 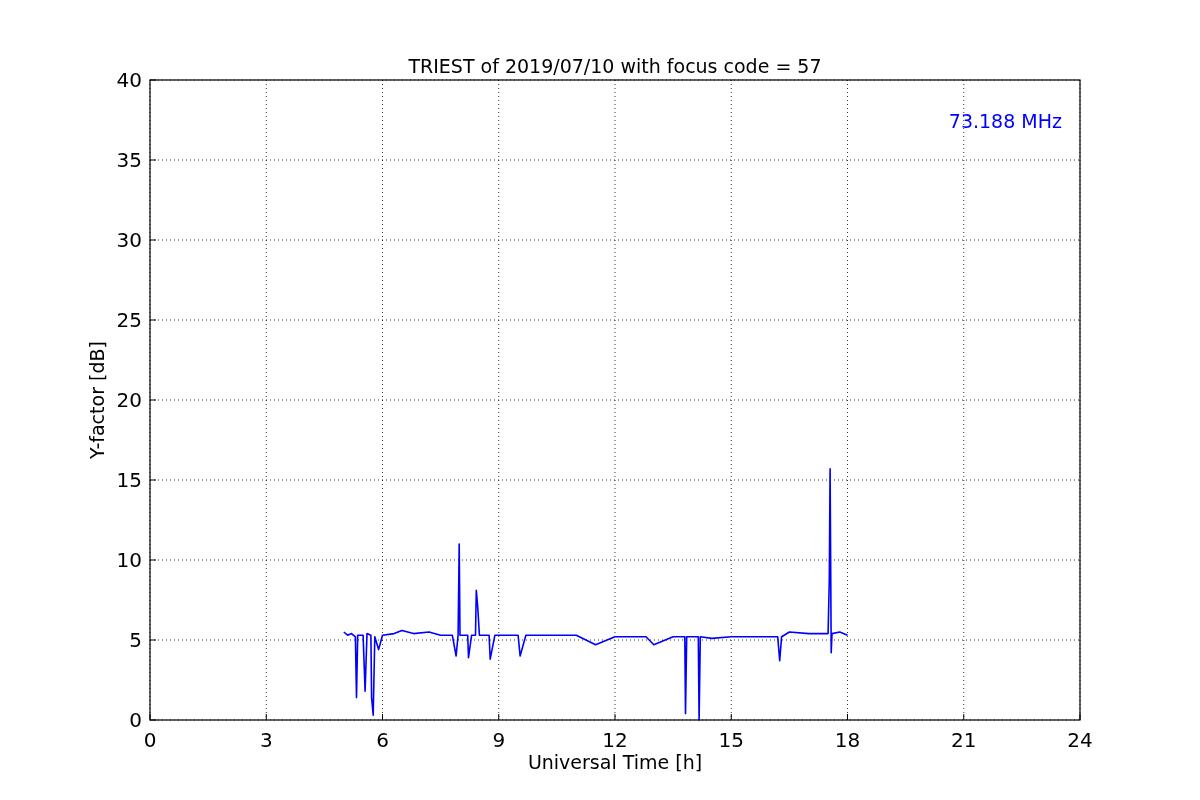 What do you see at coordinates (129, 80) in the screenshot?
I see `y-tick-label: 40` at bounding box center [129, 80].